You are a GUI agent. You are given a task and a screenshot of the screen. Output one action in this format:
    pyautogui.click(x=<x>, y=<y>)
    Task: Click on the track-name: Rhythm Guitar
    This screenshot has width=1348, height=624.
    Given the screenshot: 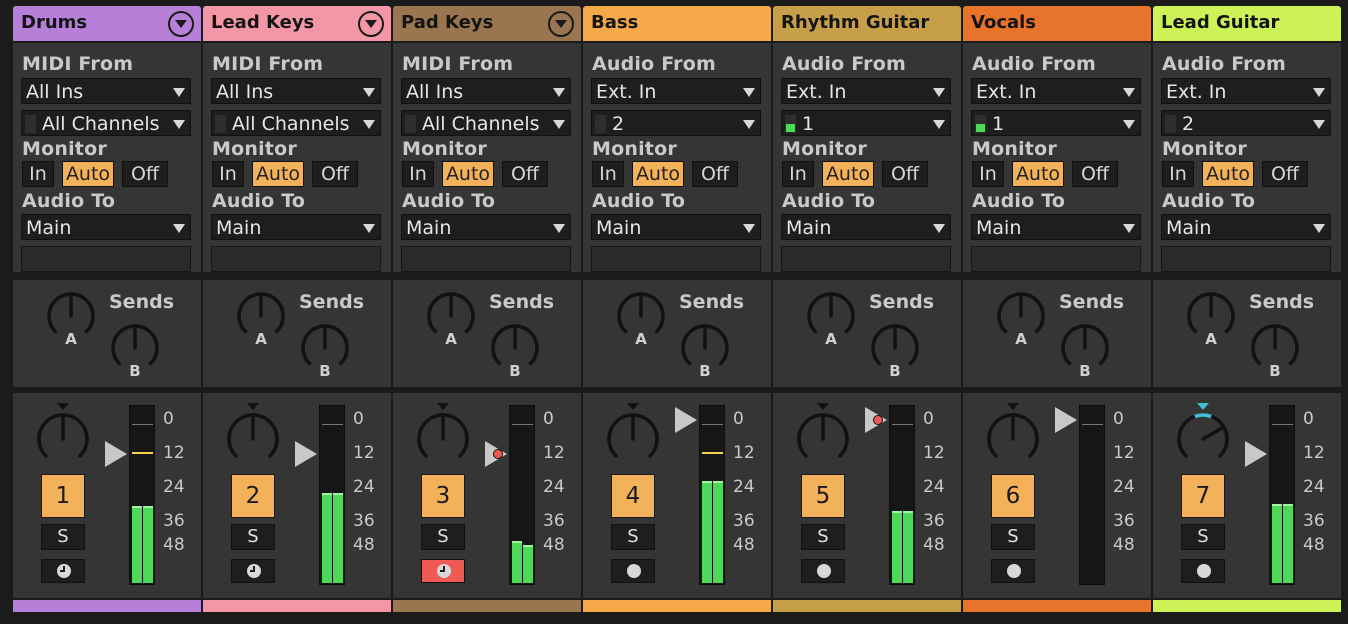 What is the action you would take?
    pyautogui.click(x=855, y=22)
    